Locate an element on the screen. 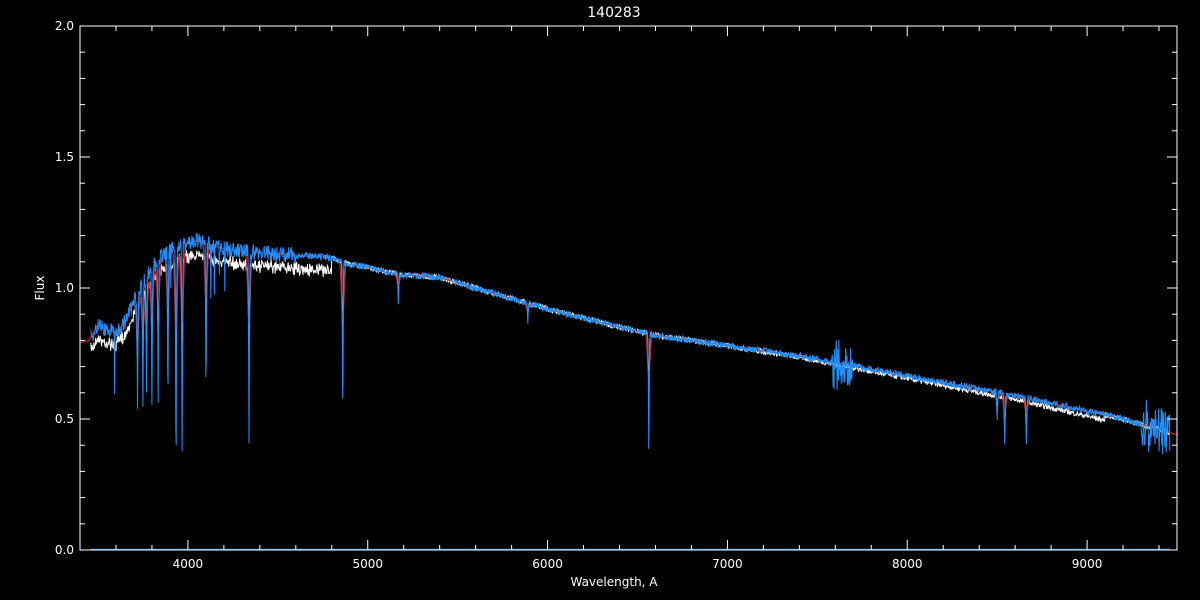 The width and height of the screenshot is (1200, 600). x-tick-label: 4000 is located at coordinates (188, 564).